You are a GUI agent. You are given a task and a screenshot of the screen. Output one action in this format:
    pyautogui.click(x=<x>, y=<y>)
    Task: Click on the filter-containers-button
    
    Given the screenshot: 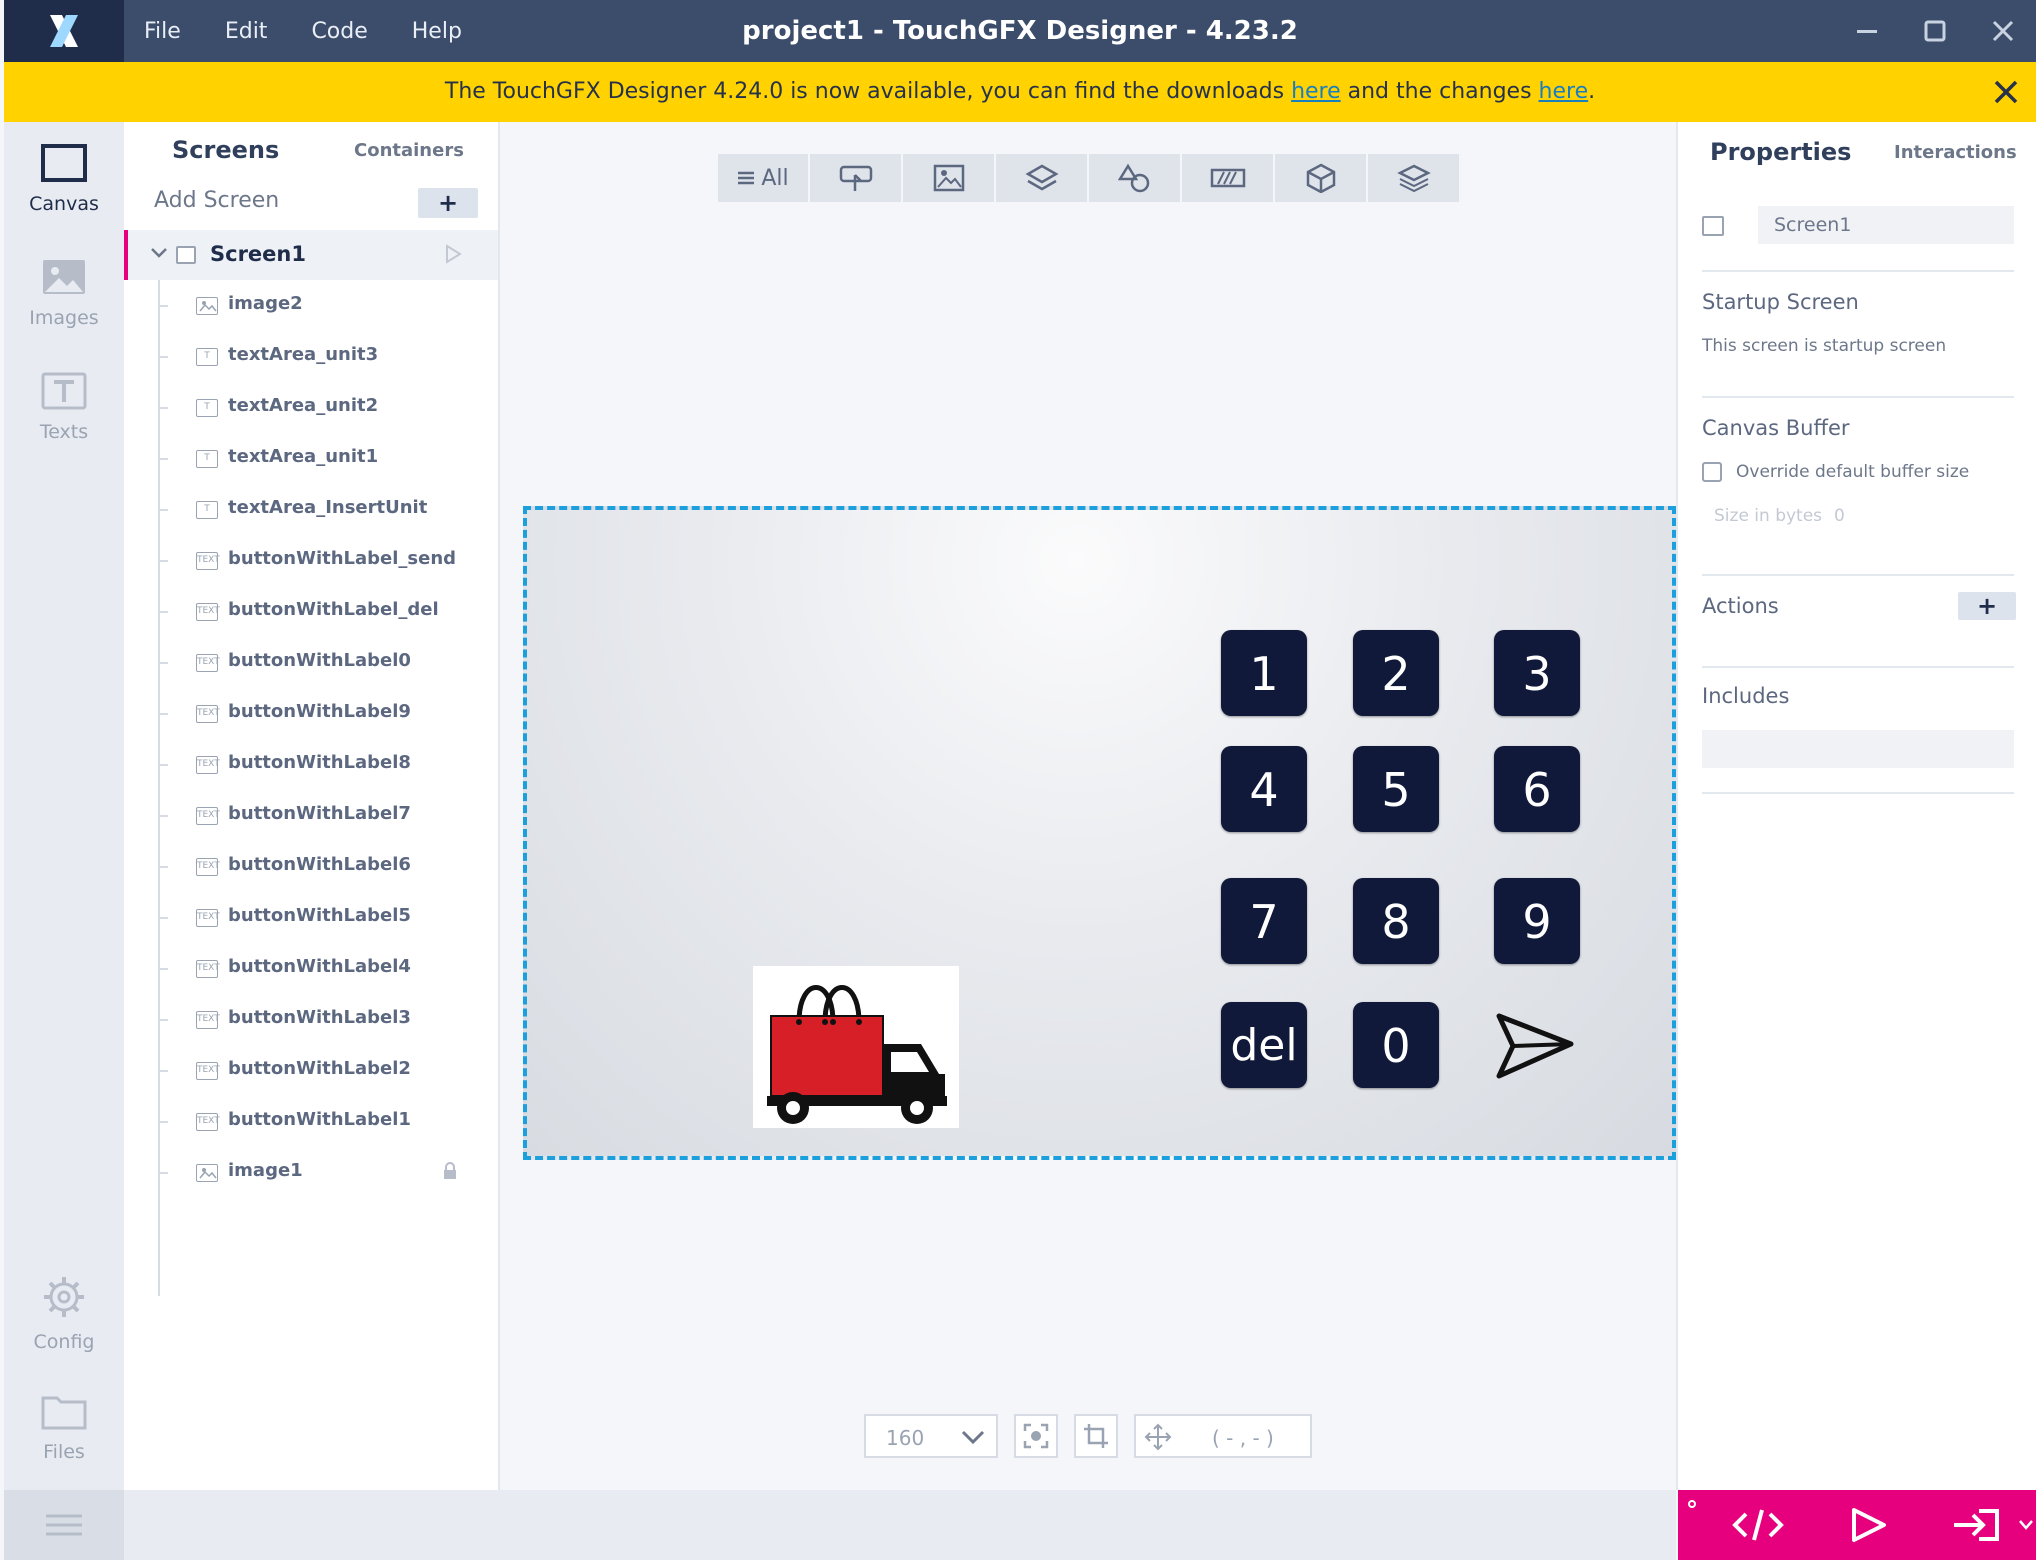 What is the action you would take?
    pyautogui.click(x=1041, y=178)
    